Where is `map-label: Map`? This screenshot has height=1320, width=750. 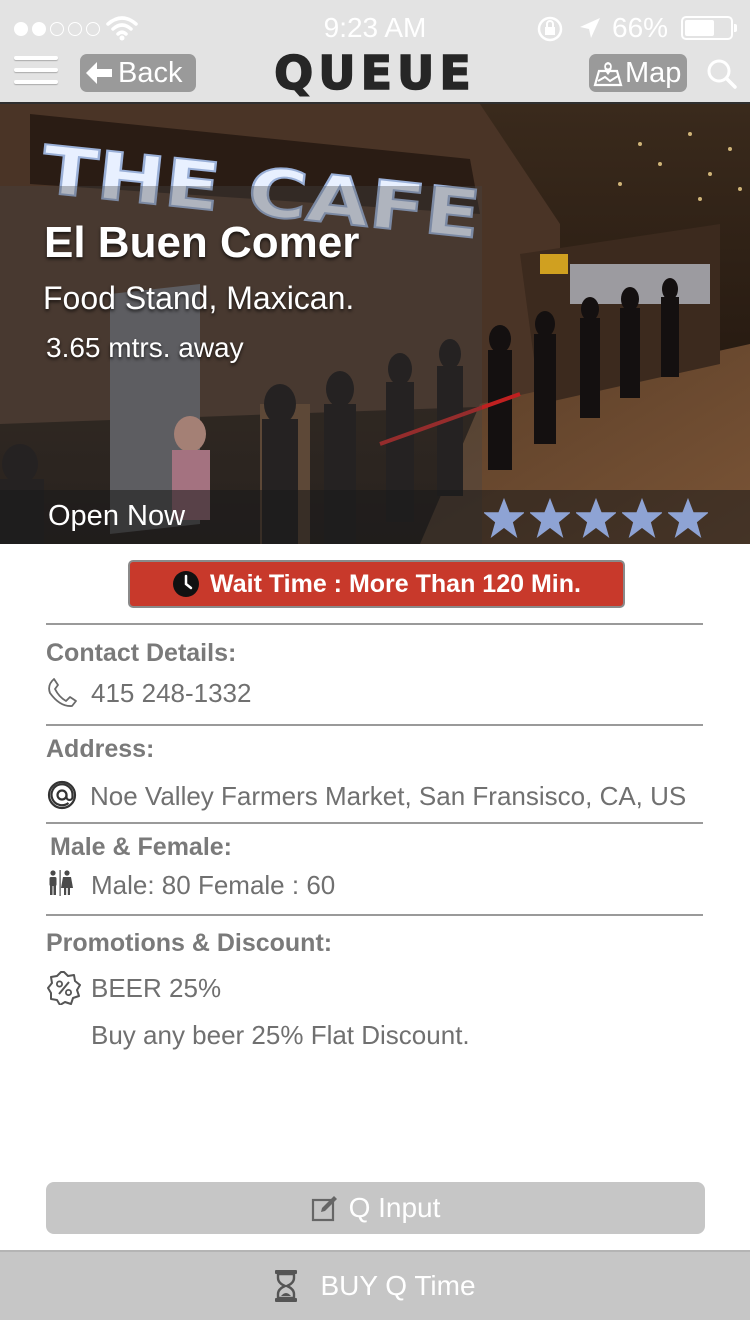 map-label: Map is located at coordinates (653, 72).